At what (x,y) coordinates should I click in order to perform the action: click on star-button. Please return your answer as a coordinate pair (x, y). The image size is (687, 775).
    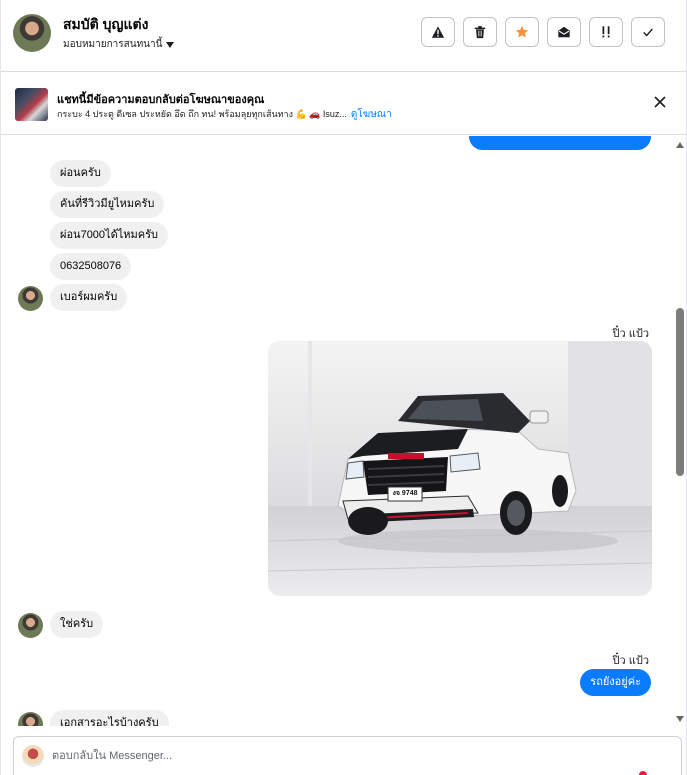
    Looking at the image, I should click on (522, 32).